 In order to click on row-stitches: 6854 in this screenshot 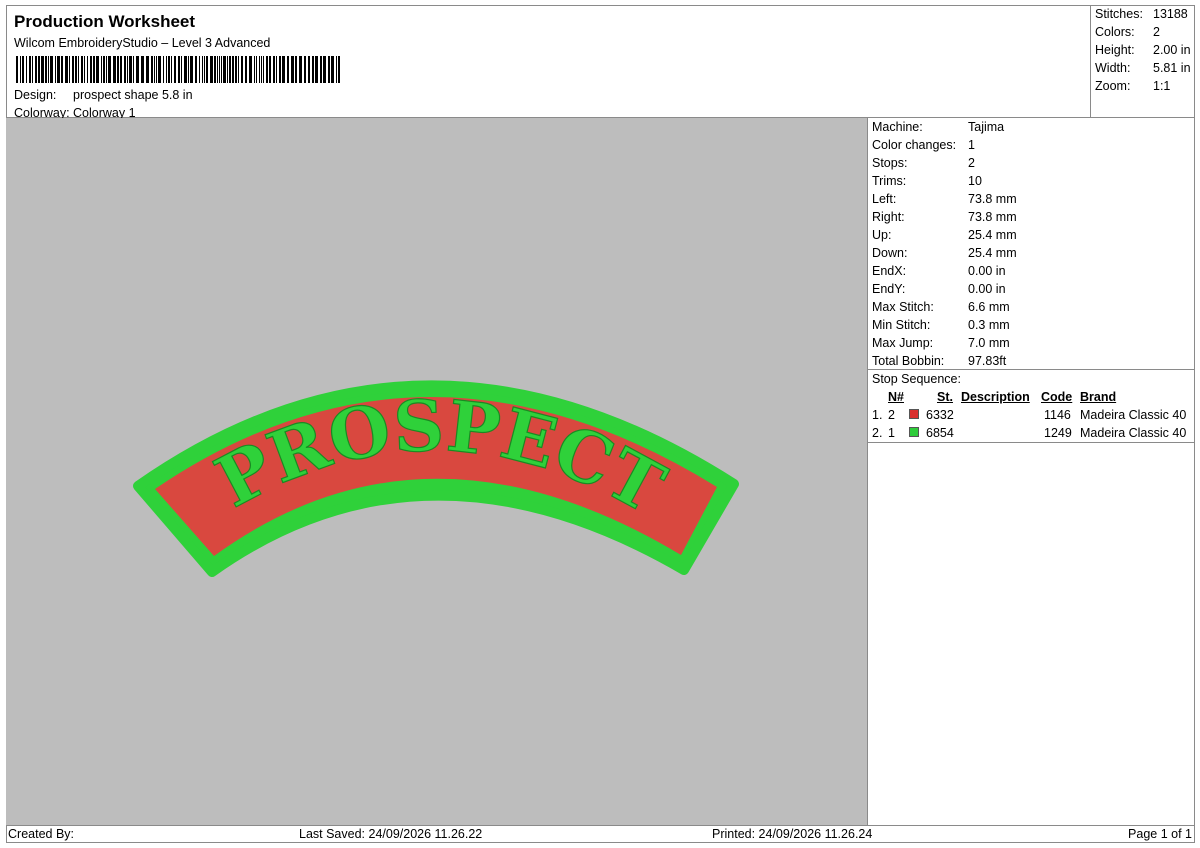, I will do `click(940, 433)`.